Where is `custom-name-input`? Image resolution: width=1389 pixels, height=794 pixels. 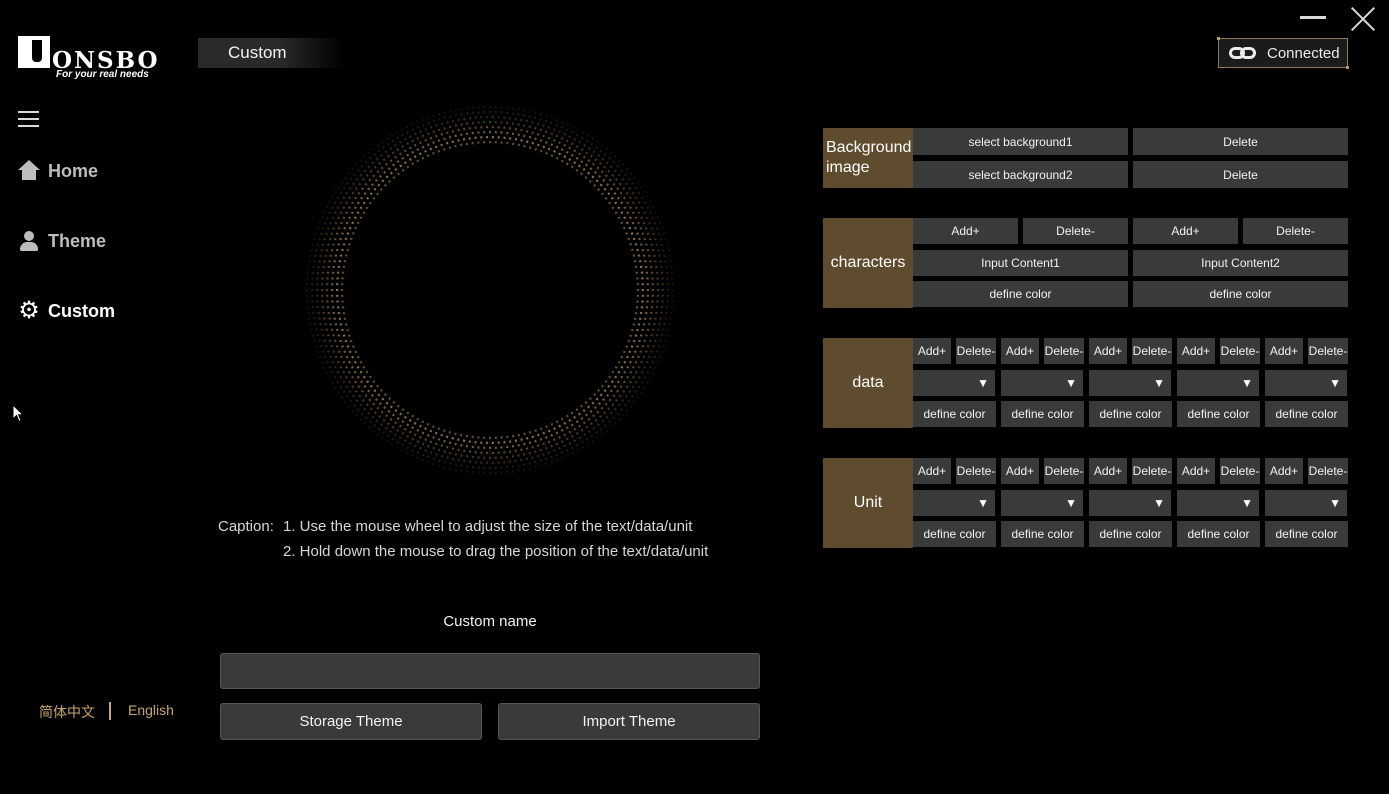
custom-name-input is located at coordinates (490, 671).